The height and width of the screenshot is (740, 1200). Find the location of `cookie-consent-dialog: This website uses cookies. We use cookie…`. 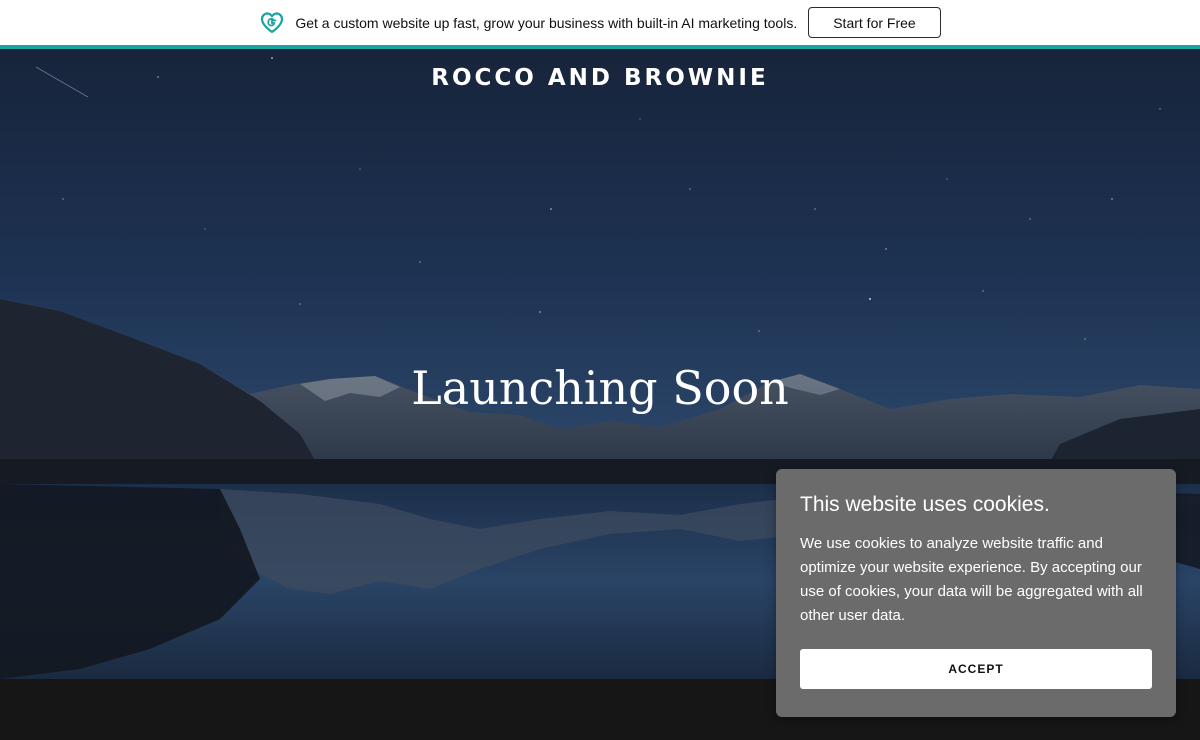

cookie-consent-dialog: This website uses cookies. We use cookie… is located at coordinates (976, 593).